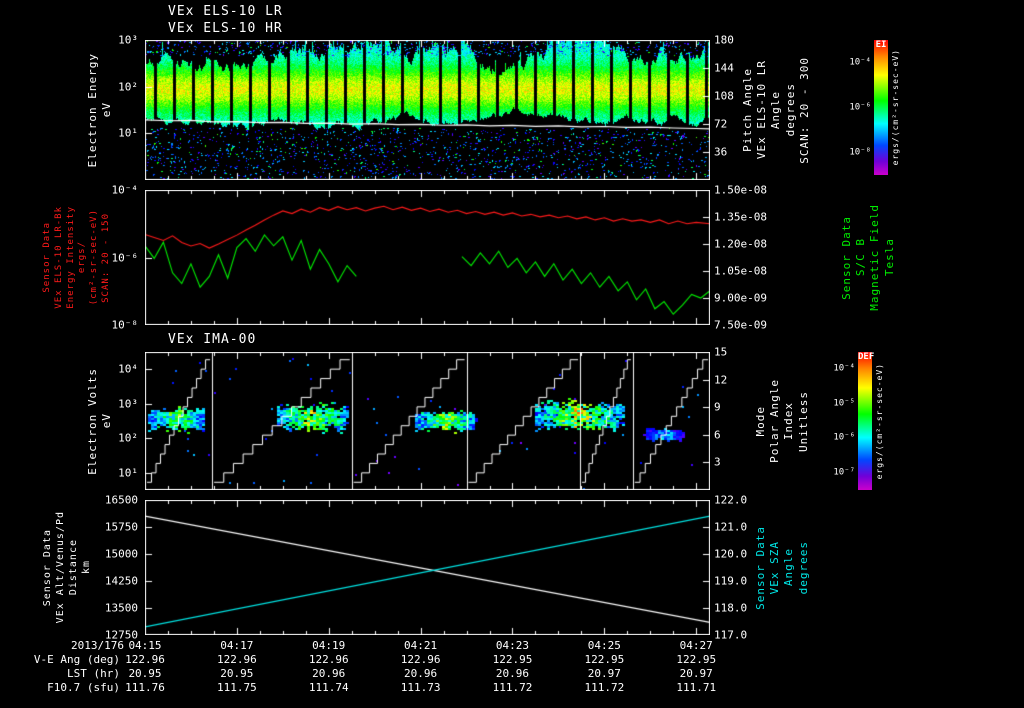  I want to click on annotation-row-value: 111.76, so click(145, 687).